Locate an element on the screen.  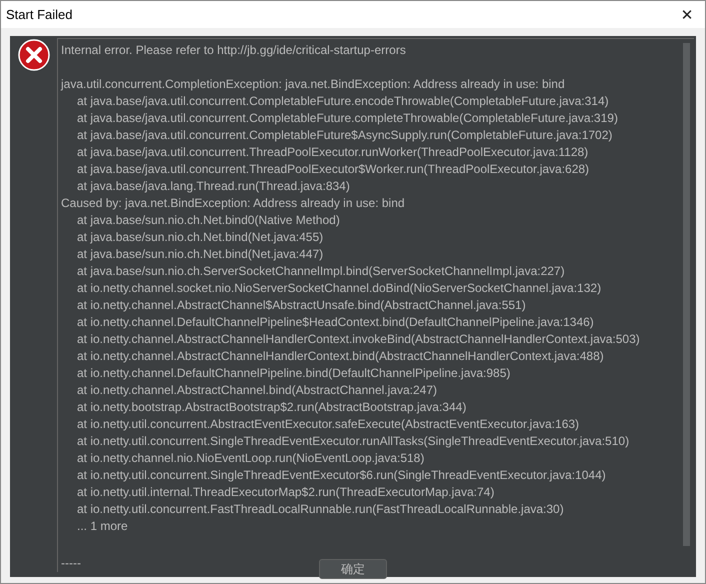
stack-frame: at io.netty.util.concurrent.FastThreadLocalRunnable.run(FastThreadLocalRunnable.java:30) is located at coordinates (320, 509).